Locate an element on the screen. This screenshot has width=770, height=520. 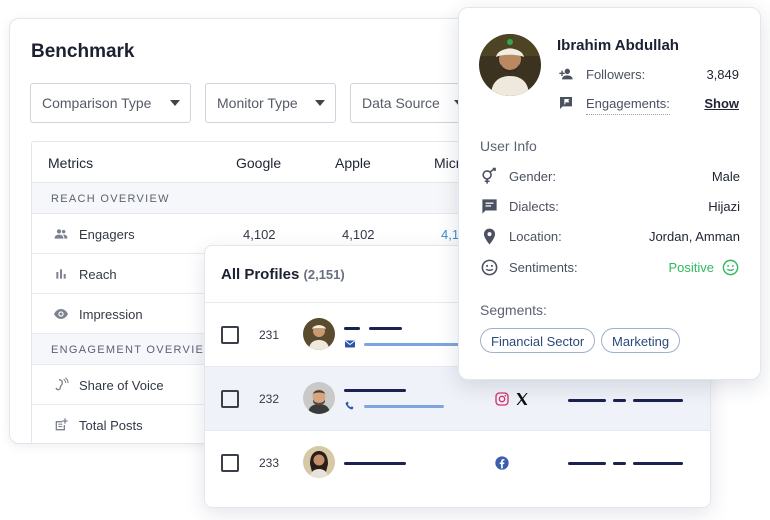
sentiment-value: Positive is located at coordinates (691, 267).